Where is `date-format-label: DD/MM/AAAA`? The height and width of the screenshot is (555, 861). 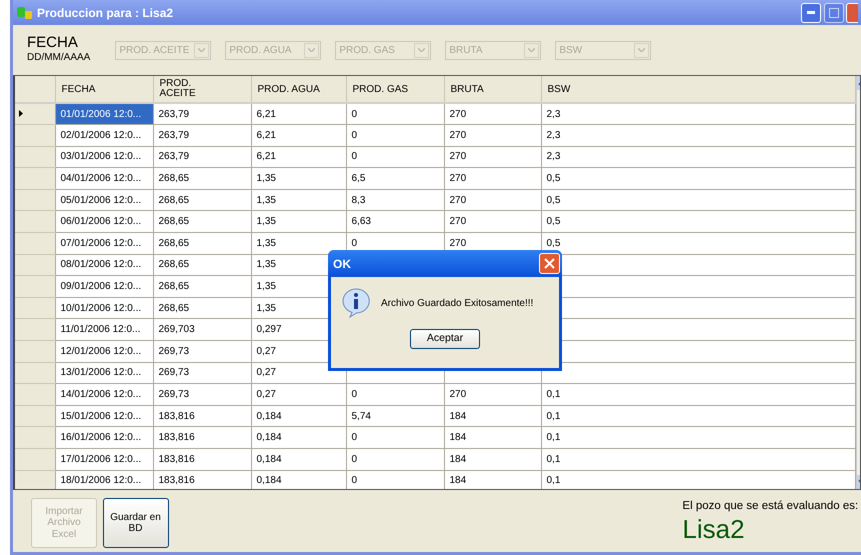
date-format-label: DD/MM/AAAA is located at coordinates (58, 58).